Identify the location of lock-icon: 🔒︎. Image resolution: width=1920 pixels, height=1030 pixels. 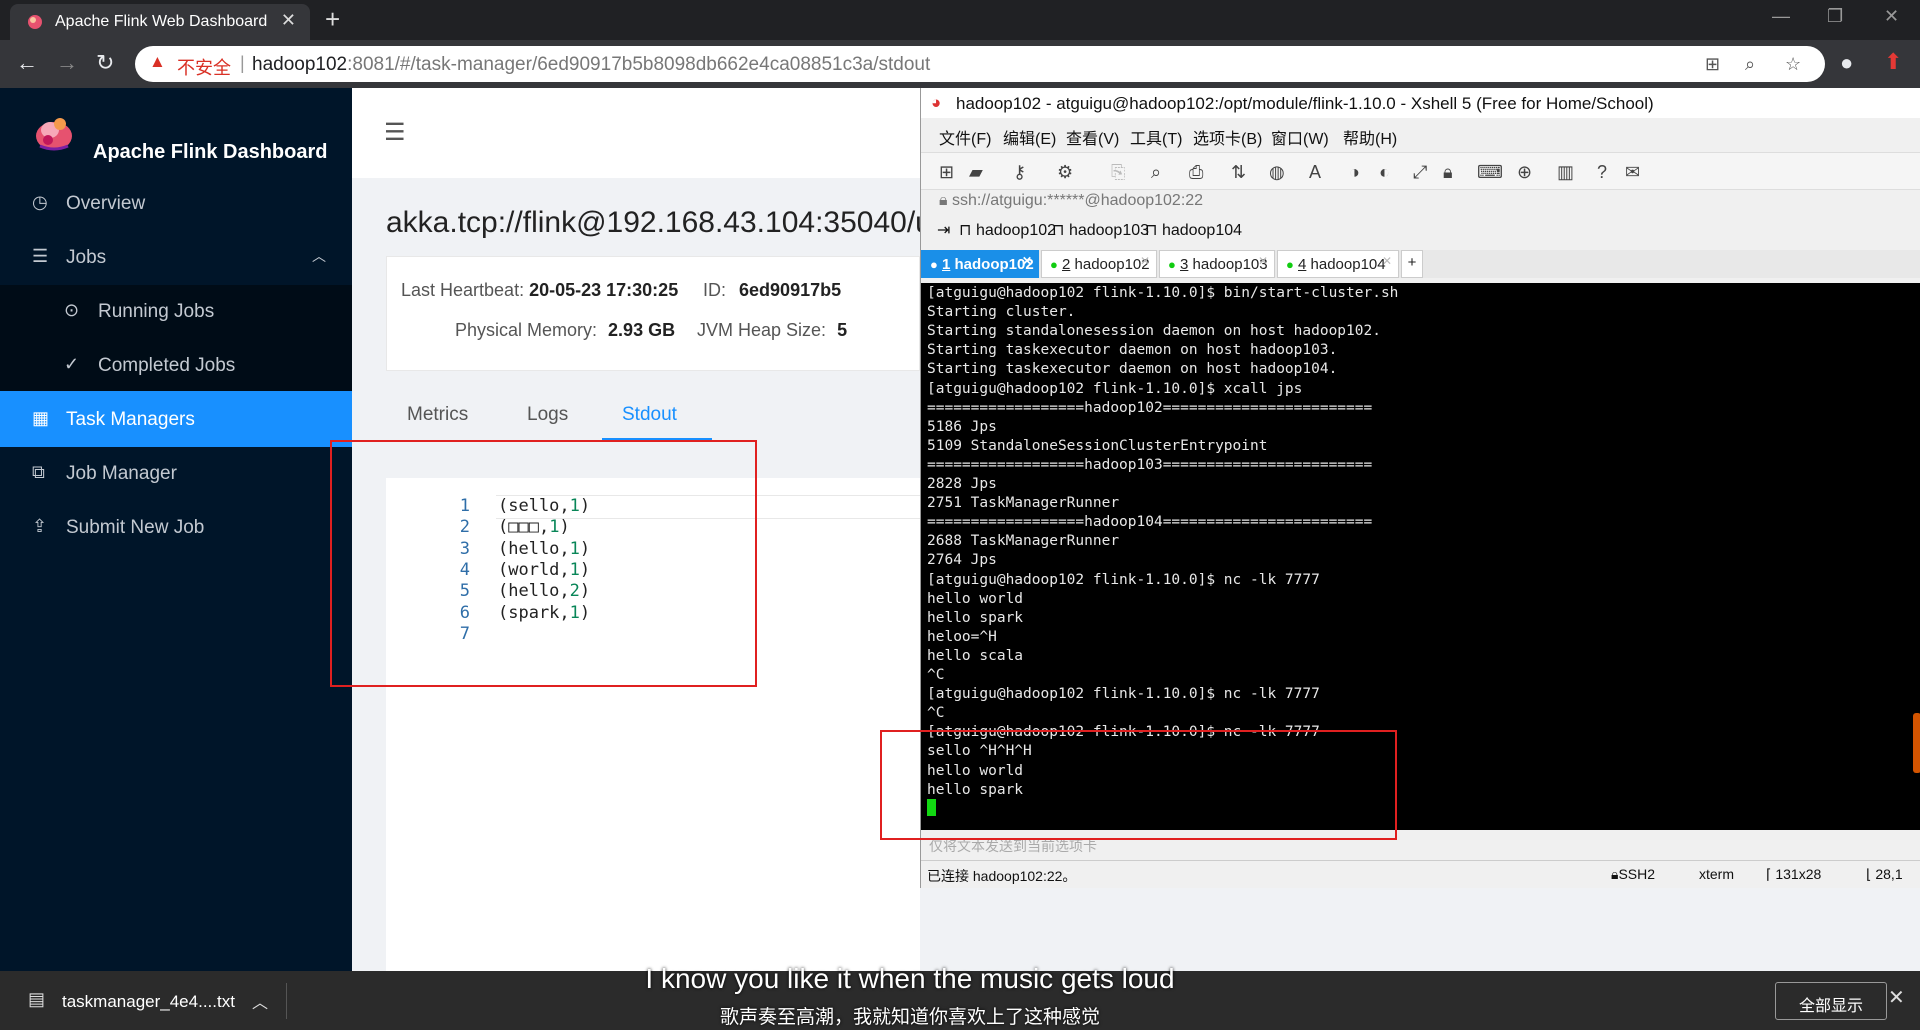
(1448, 172).